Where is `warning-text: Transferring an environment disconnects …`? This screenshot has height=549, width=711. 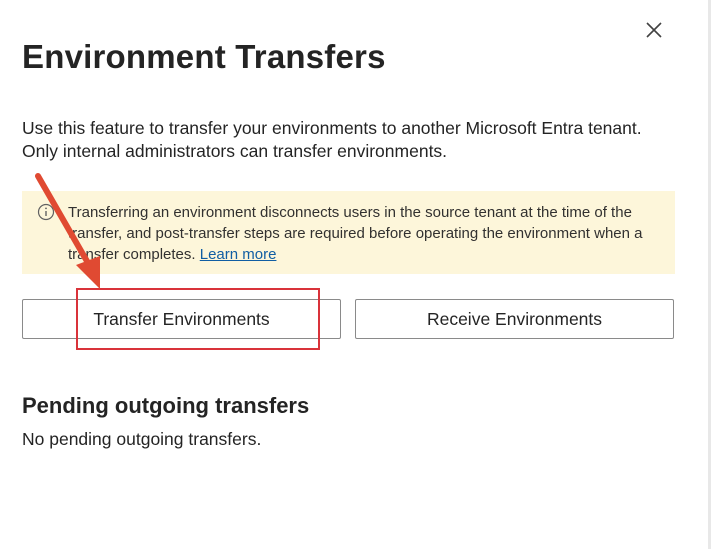
warning-text: Transferring an environment disconnects … is located at coordinates (368, 233).